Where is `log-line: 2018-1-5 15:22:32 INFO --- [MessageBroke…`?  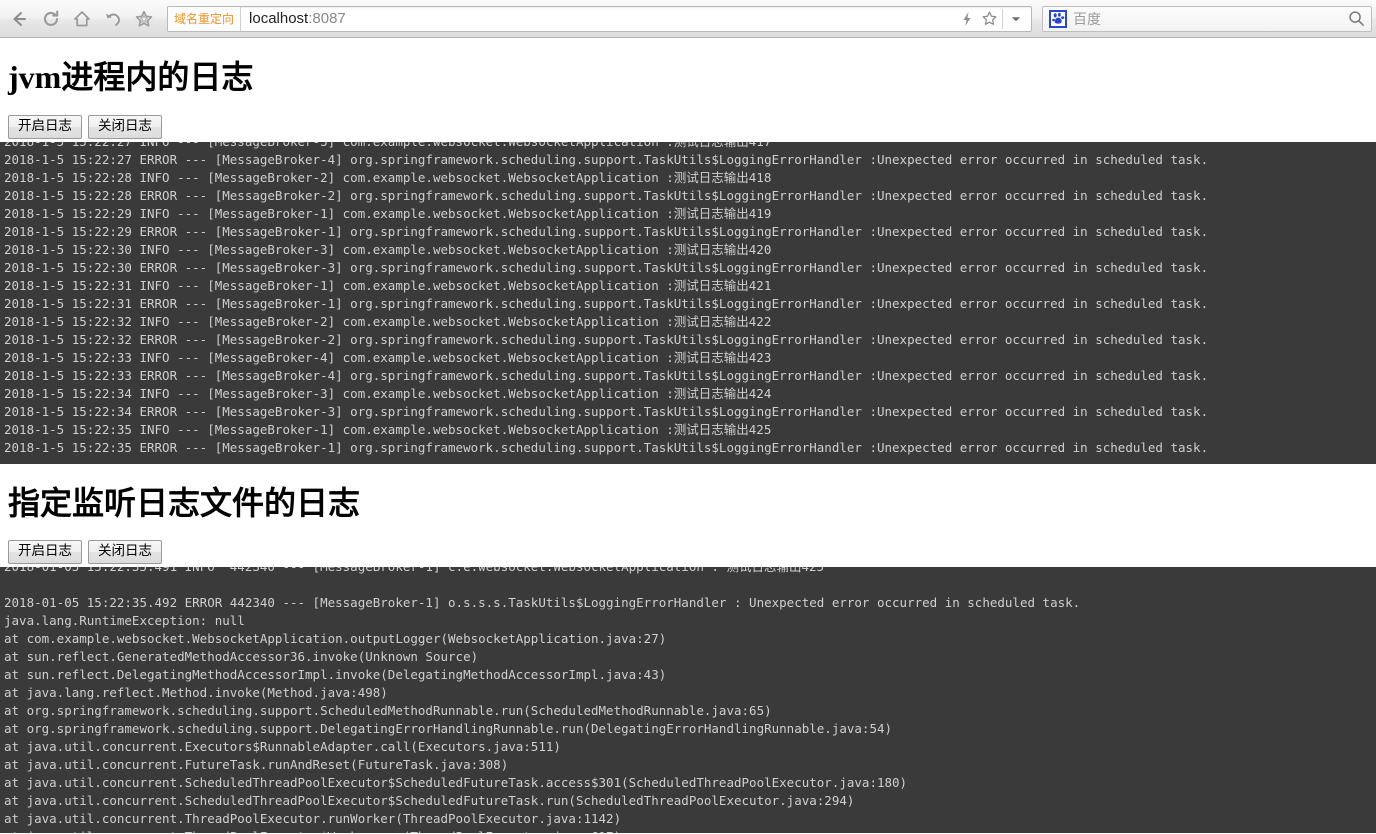 log-line: 2018-1-5 15:22:32 INFO --- [MessageBroke… is located at coordinates (388, 321).